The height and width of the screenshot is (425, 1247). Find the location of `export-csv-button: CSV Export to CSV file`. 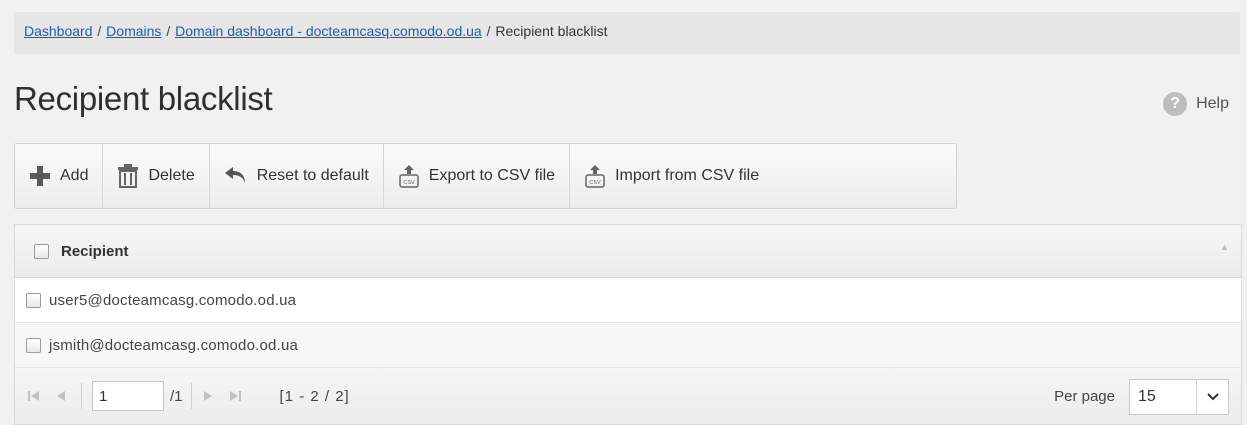

export-csv-button: CSV Export to CSV file is located at coordinates (477, 176).